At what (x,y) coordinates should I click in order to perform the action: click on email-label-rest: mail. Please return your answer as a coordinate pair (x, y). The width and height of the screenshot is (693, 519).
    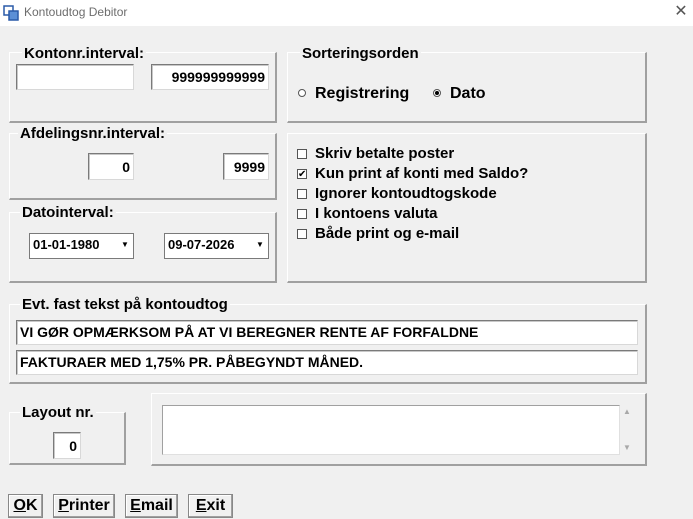
    Looking at the image, I should click on (156, 505).